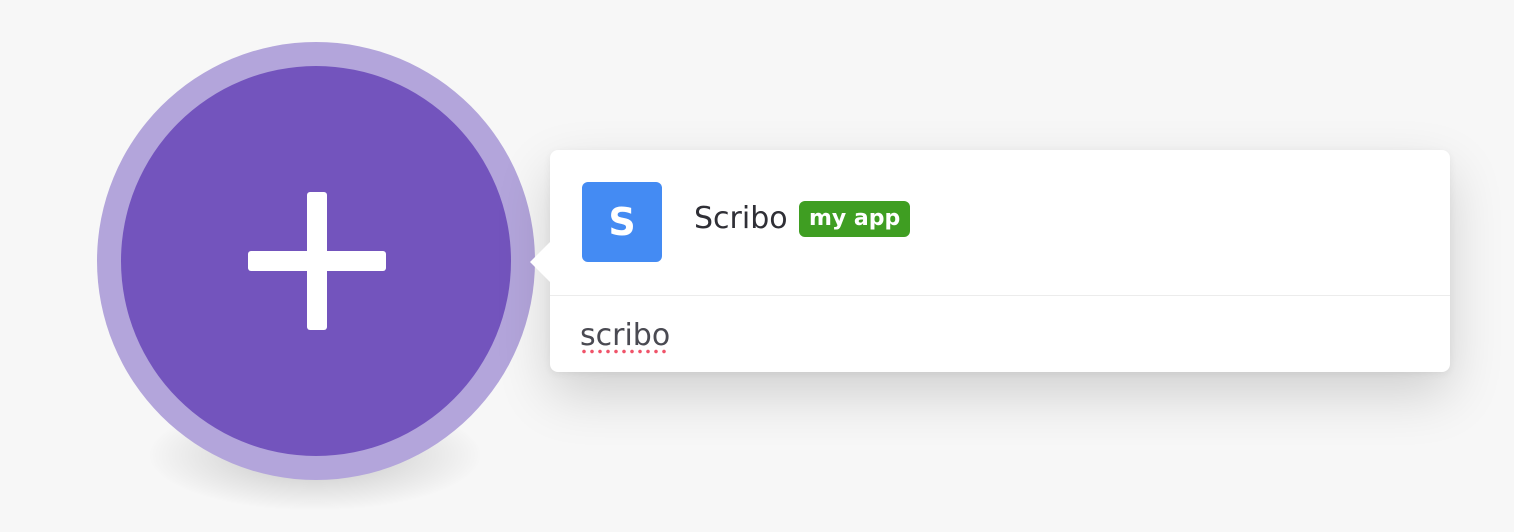 This screenshot has height=532, width=1514. Describe the element at coordinates (540, 262) in the screenshot. I see `popover-arrow` at that location.